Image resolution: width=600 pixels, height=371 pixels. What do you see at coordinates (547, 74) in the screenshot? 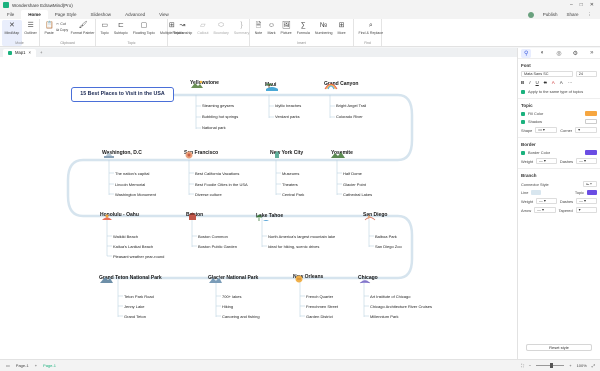
I see `font-family-select: Mata Sans SC` at bounding box center [547, 74].